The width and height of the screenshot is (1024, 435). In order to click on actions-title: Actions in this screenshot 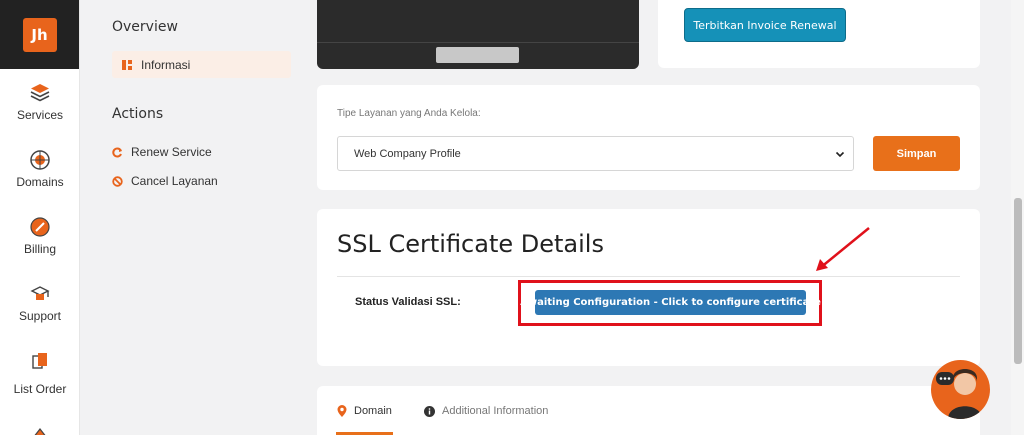, I will do `click(138, 114)`.